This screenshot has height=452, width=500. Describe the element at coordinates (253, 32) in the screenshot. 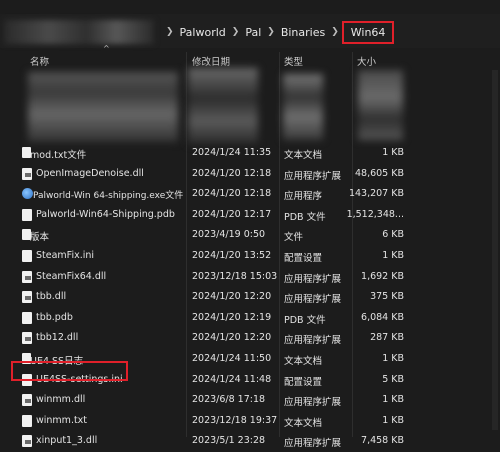

I see `breadcrumb-pal: Pal` at that location.